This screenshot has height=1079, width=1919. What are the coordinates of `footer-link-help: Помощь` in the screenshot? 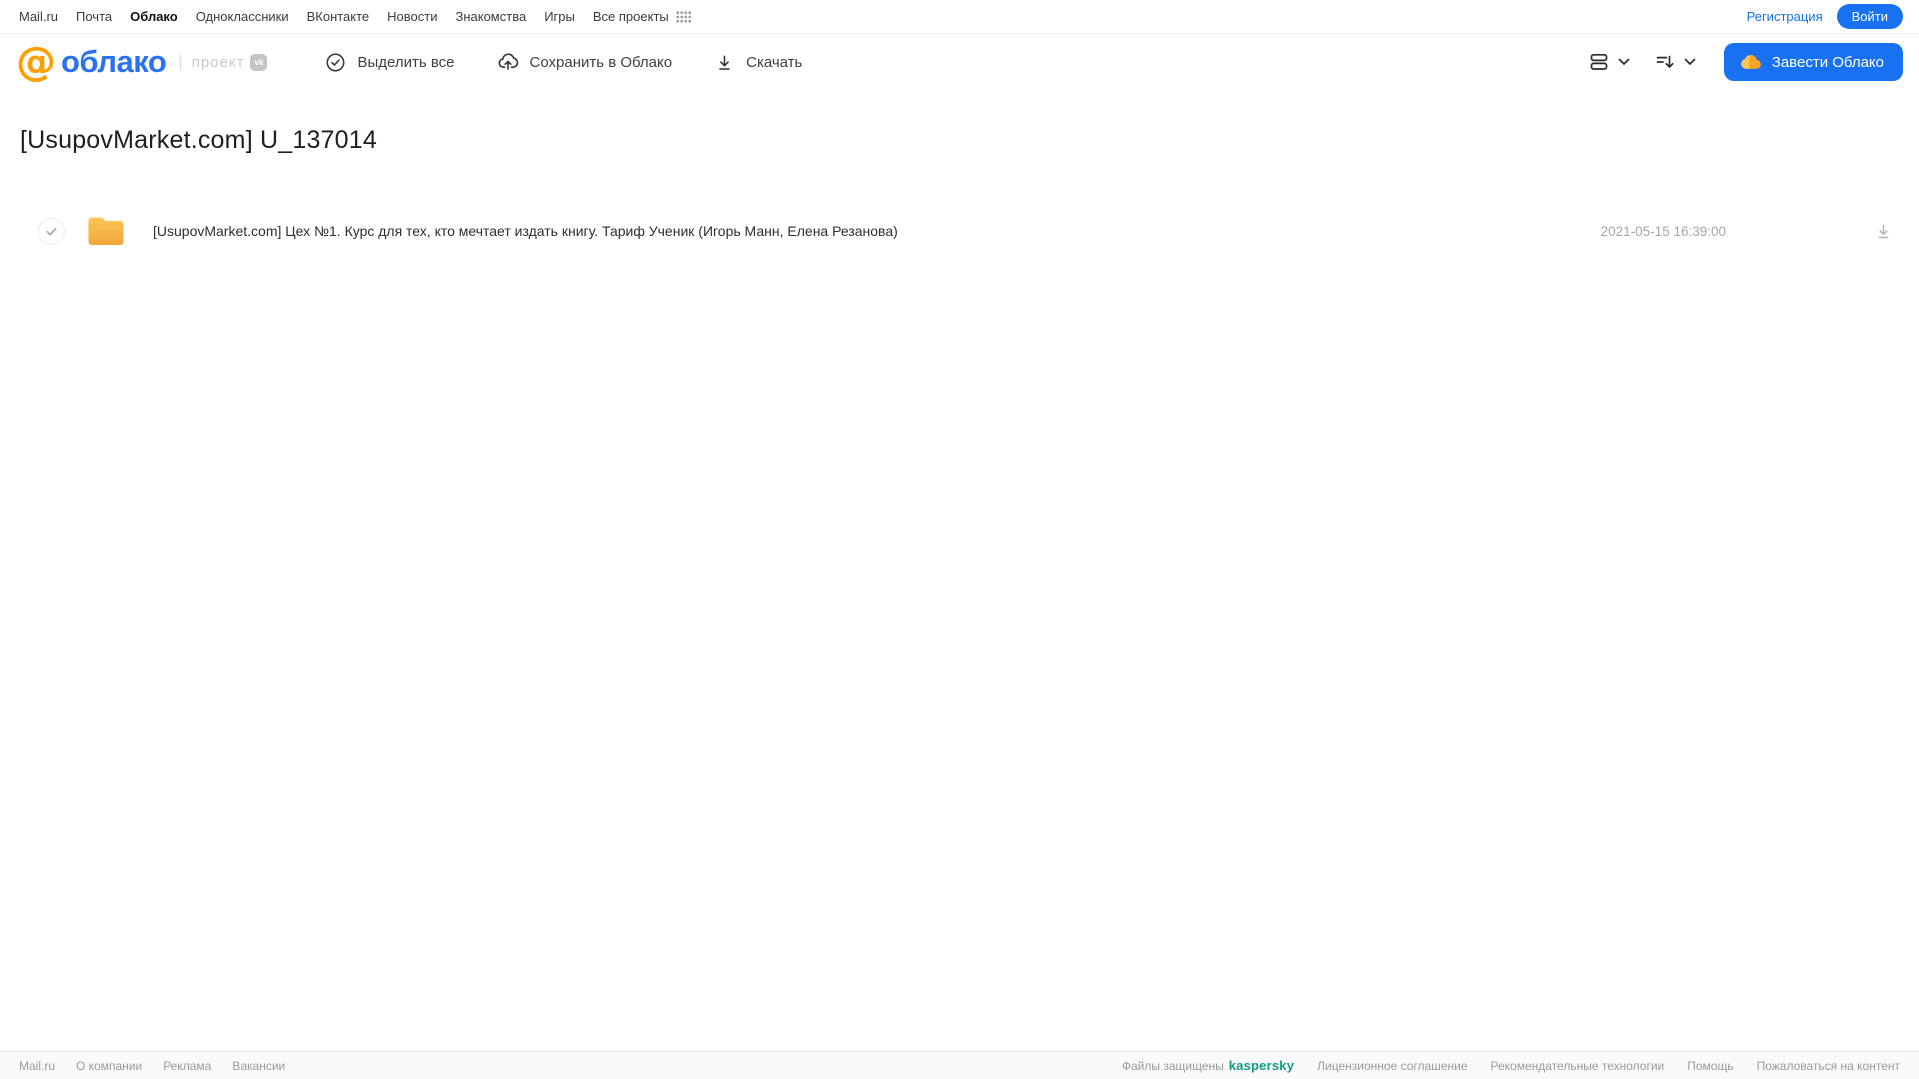 It's located at (1710, 1066).